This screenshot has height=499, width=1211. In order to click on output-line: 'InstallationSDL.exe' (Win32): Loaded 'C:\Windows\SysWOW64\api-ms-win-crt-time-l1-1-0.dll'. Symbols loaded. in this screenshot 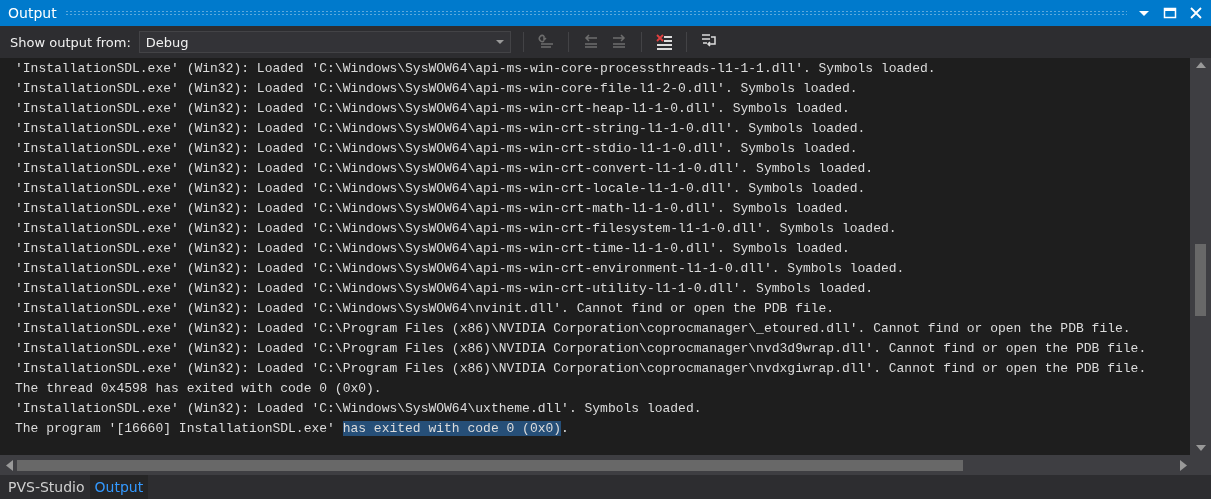, I will do `click(433, 249)`.